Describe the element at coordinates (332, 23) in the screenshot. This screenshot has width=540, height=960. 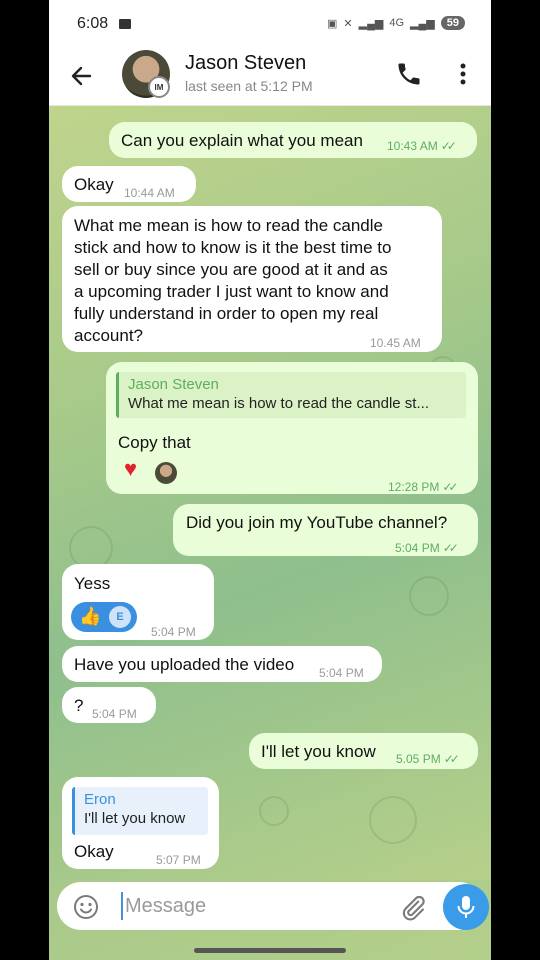
I see `screen-mirror-icon: ▣` at that location.